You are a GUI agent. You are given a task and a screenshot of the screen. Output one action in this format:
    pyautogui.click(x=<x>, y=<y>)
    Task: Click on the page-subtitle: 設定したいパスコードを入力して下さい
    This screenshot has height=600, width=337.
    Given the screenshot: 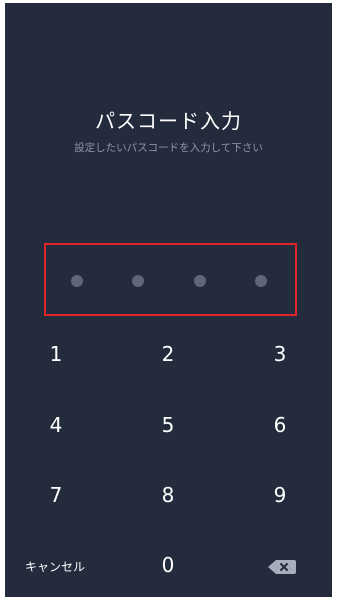 What is the action you would take?
    pyautogui.click(x=168, y=148)
    